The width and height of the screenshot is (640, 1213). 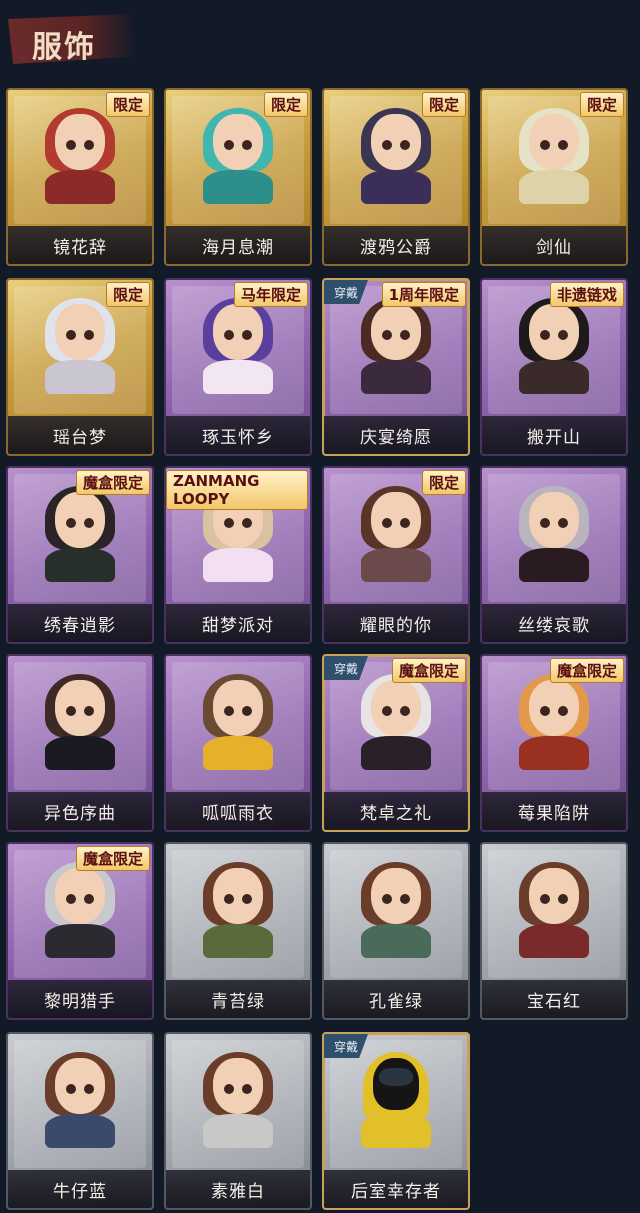 What do you see at coordinates (396, 177) in the screenshot?
I see `costume-card: 限定 渡鸦公爵` at bounding box center [396, 177].